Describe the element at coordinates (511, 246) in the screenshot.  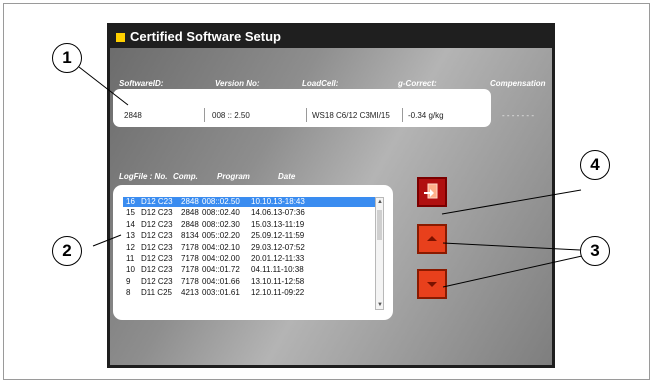
I see `leader-line-3a` at that location.